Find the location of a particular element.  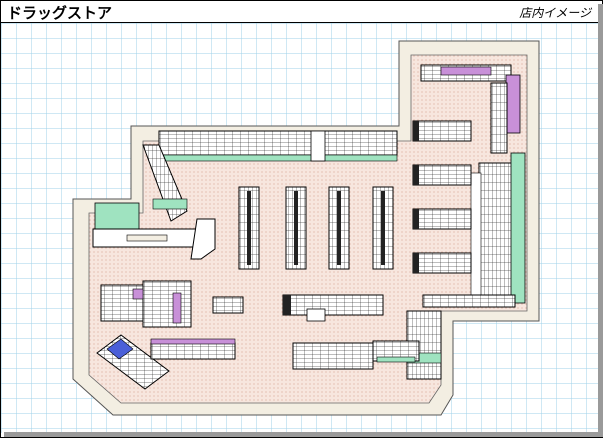

wall-shelf-right is located at coordinates (498, 228).